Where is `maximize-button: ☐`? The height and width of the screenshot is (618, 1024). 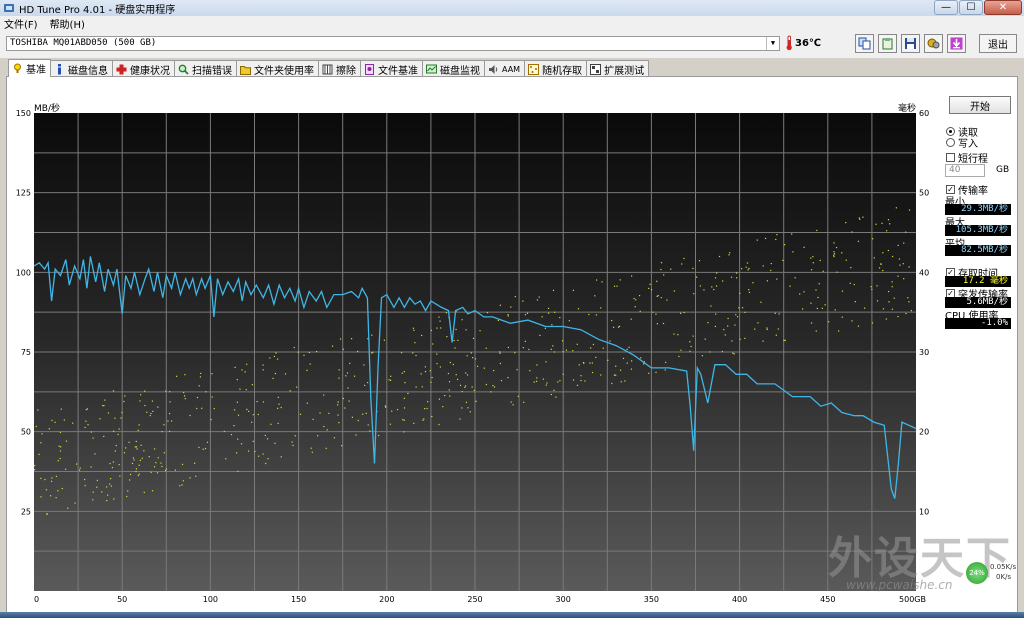 maximize-button: ☐ is located at coordinates (971, 7).